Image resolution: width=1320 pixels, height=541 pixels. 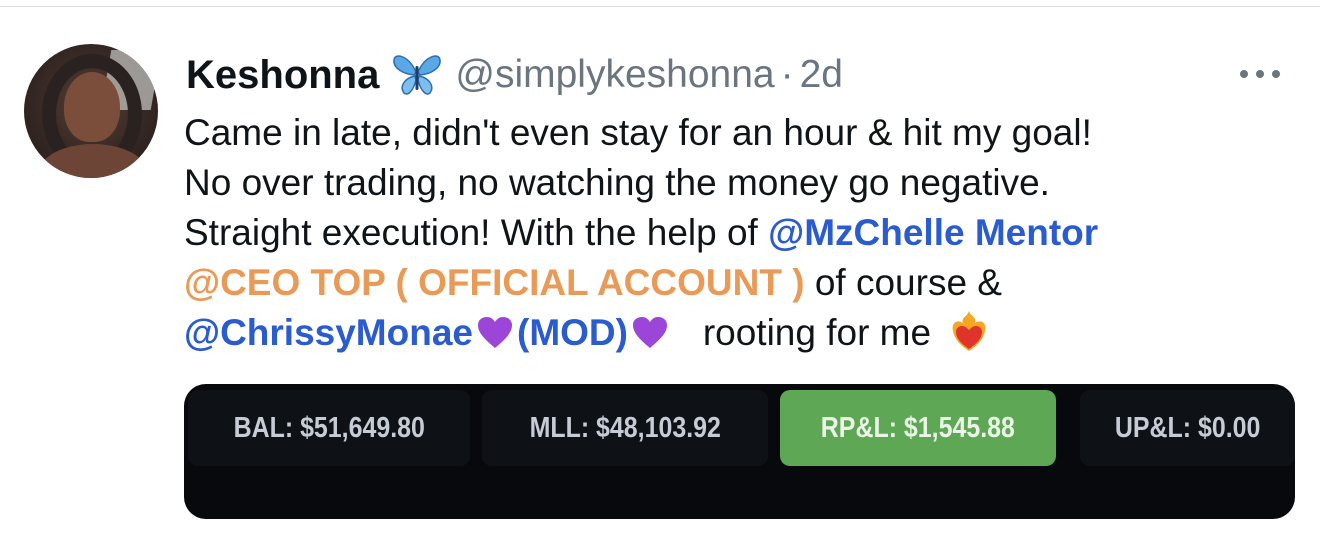 What do you see at coordinates (328, 332) in the screenshot?
I see `mention-chrissymonae: @ChrissyMonae` at bounding box center [328, 332].